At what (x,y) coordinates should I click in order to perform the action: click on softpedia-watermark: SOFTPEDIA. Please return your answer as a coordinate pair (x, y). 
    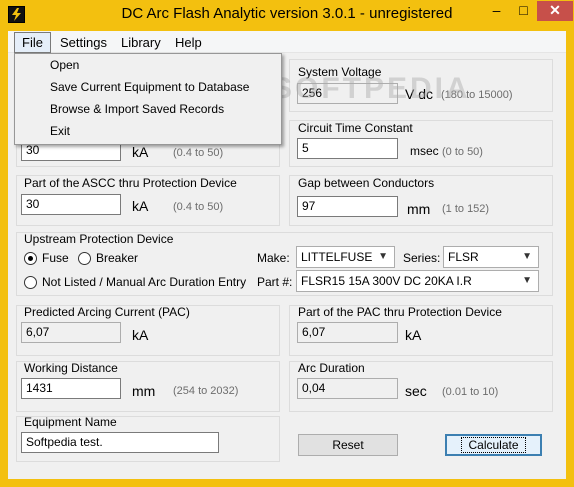
    Looking at the image, I should click on (371, 88).